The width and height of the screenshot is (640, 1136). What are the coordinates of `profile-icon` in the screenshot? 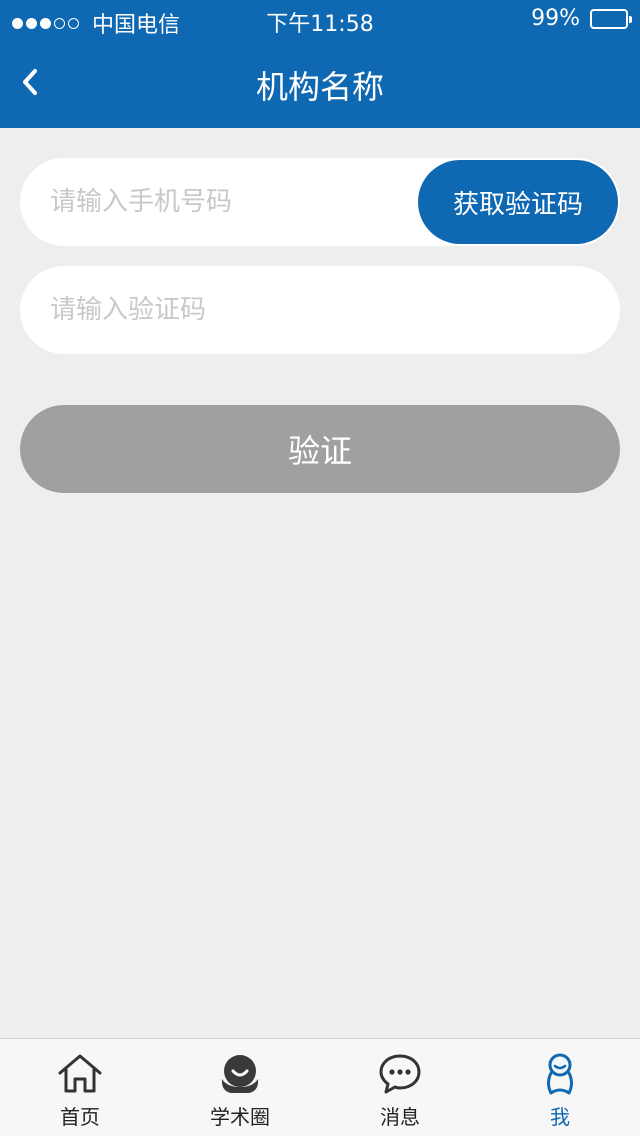 It's located at (560, 1074).